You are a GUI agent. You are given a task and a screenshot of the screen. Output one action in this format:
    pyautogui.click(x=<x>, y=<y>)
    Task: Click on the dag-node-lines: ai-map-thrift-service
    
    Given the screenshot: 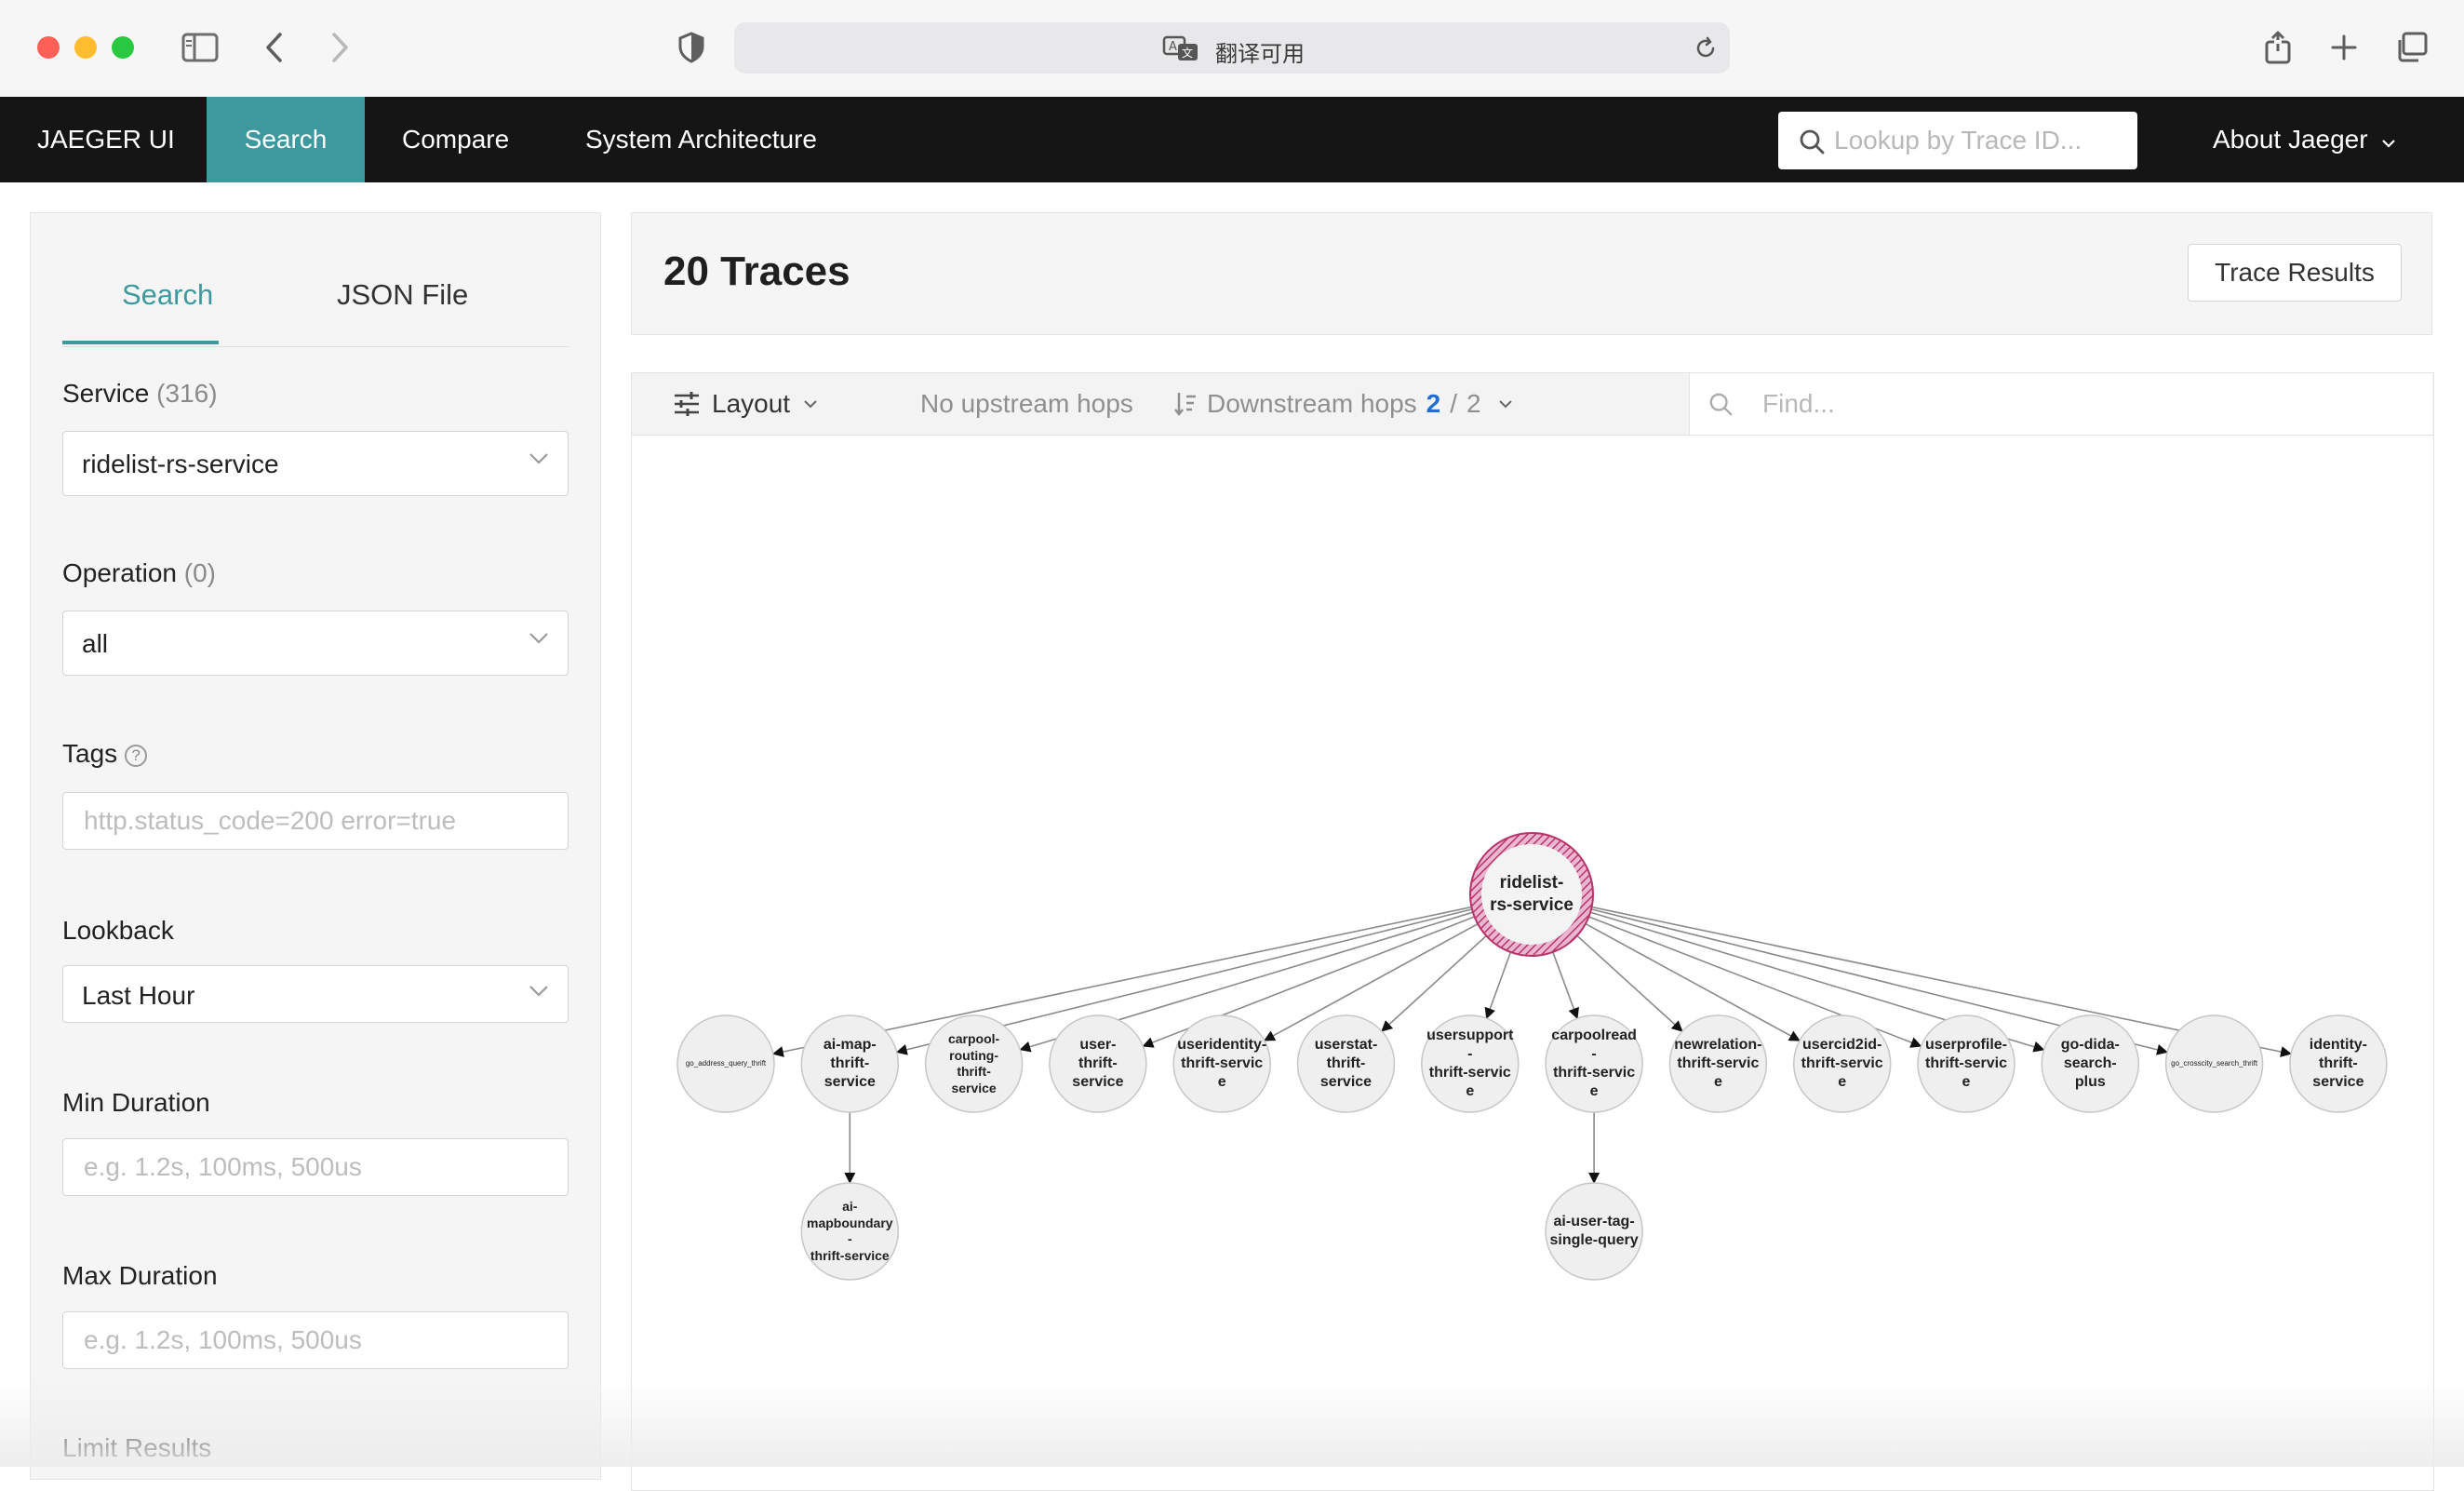 What is the action you would take?
    pyautogui.click(x=850, y=1063)
    